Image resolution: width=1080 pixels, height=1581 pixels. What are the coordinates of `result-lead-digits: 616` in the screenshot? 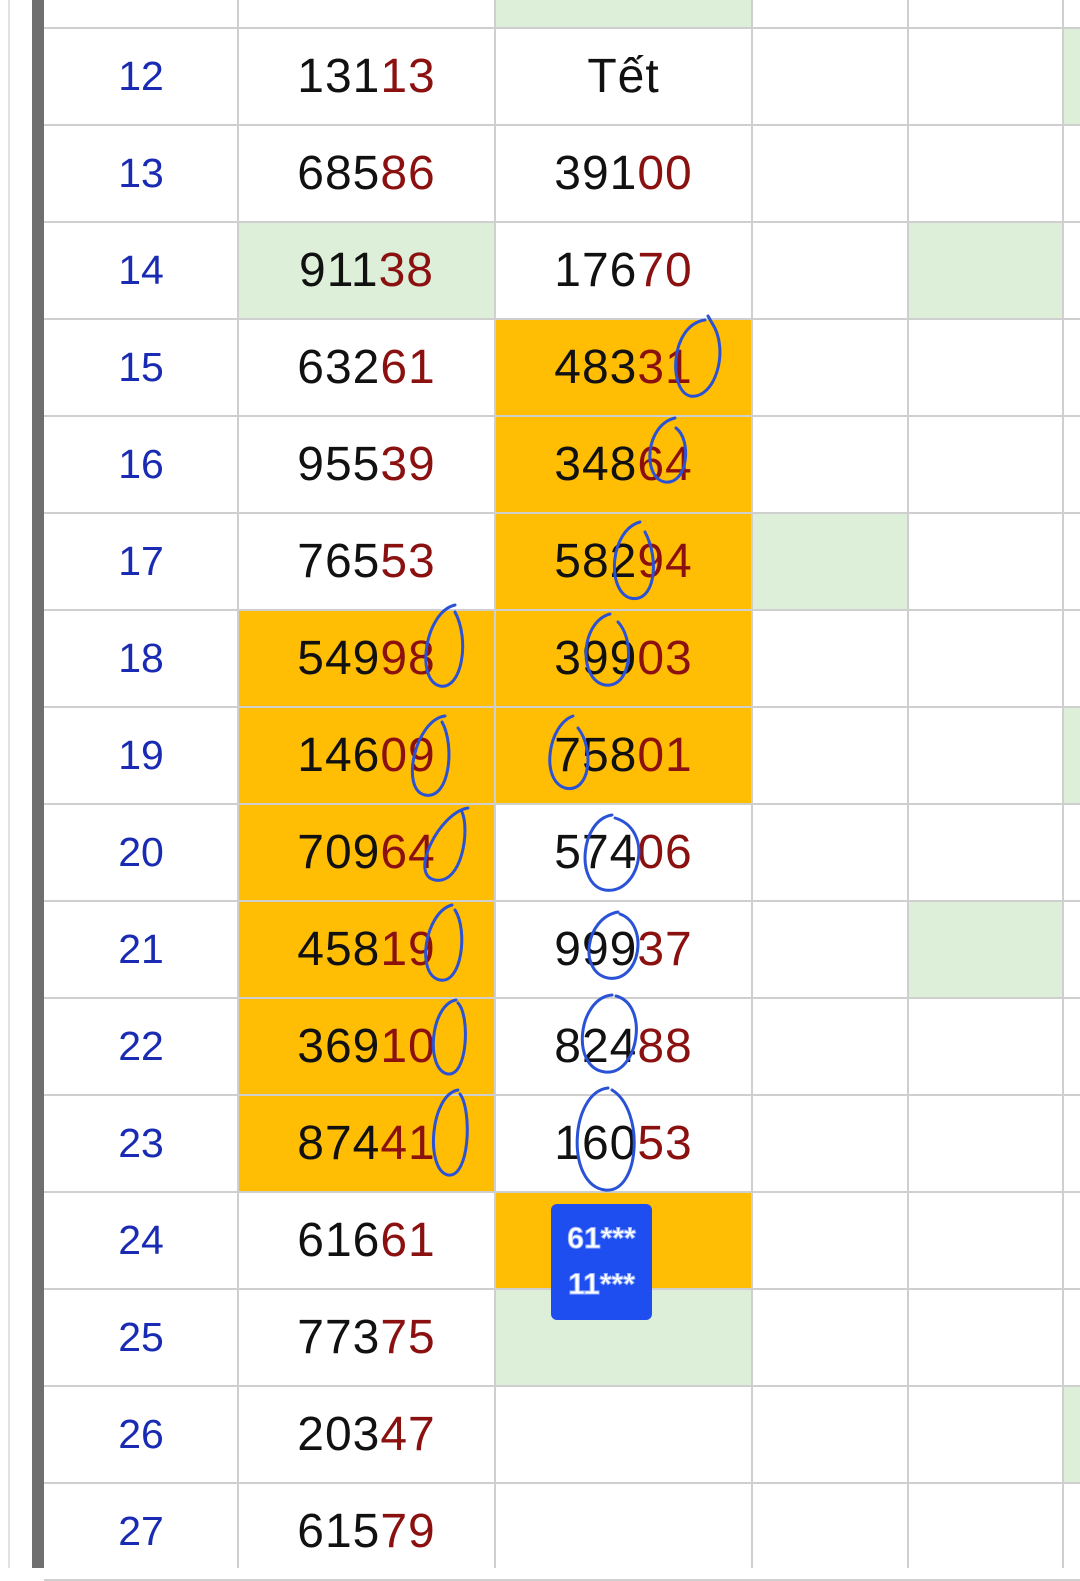 It's located at (339, 1240).